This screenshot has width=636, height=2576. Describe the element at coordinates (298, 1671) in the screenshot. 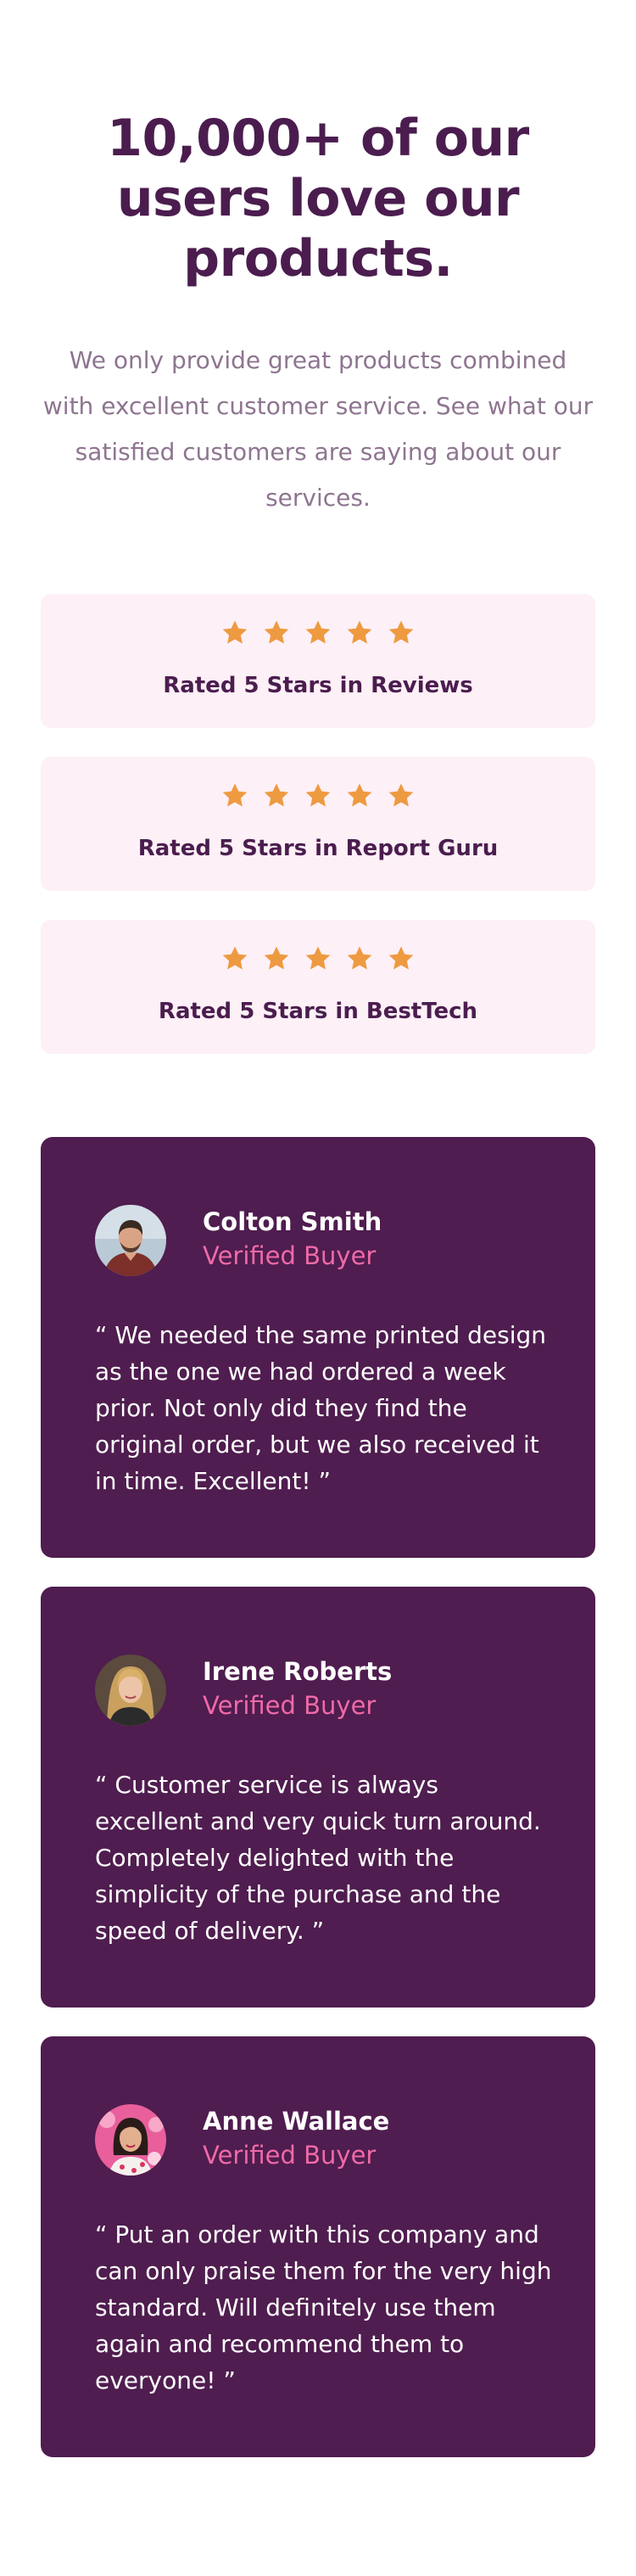

I see `reviewer-name: Irene Roberts` at that location.